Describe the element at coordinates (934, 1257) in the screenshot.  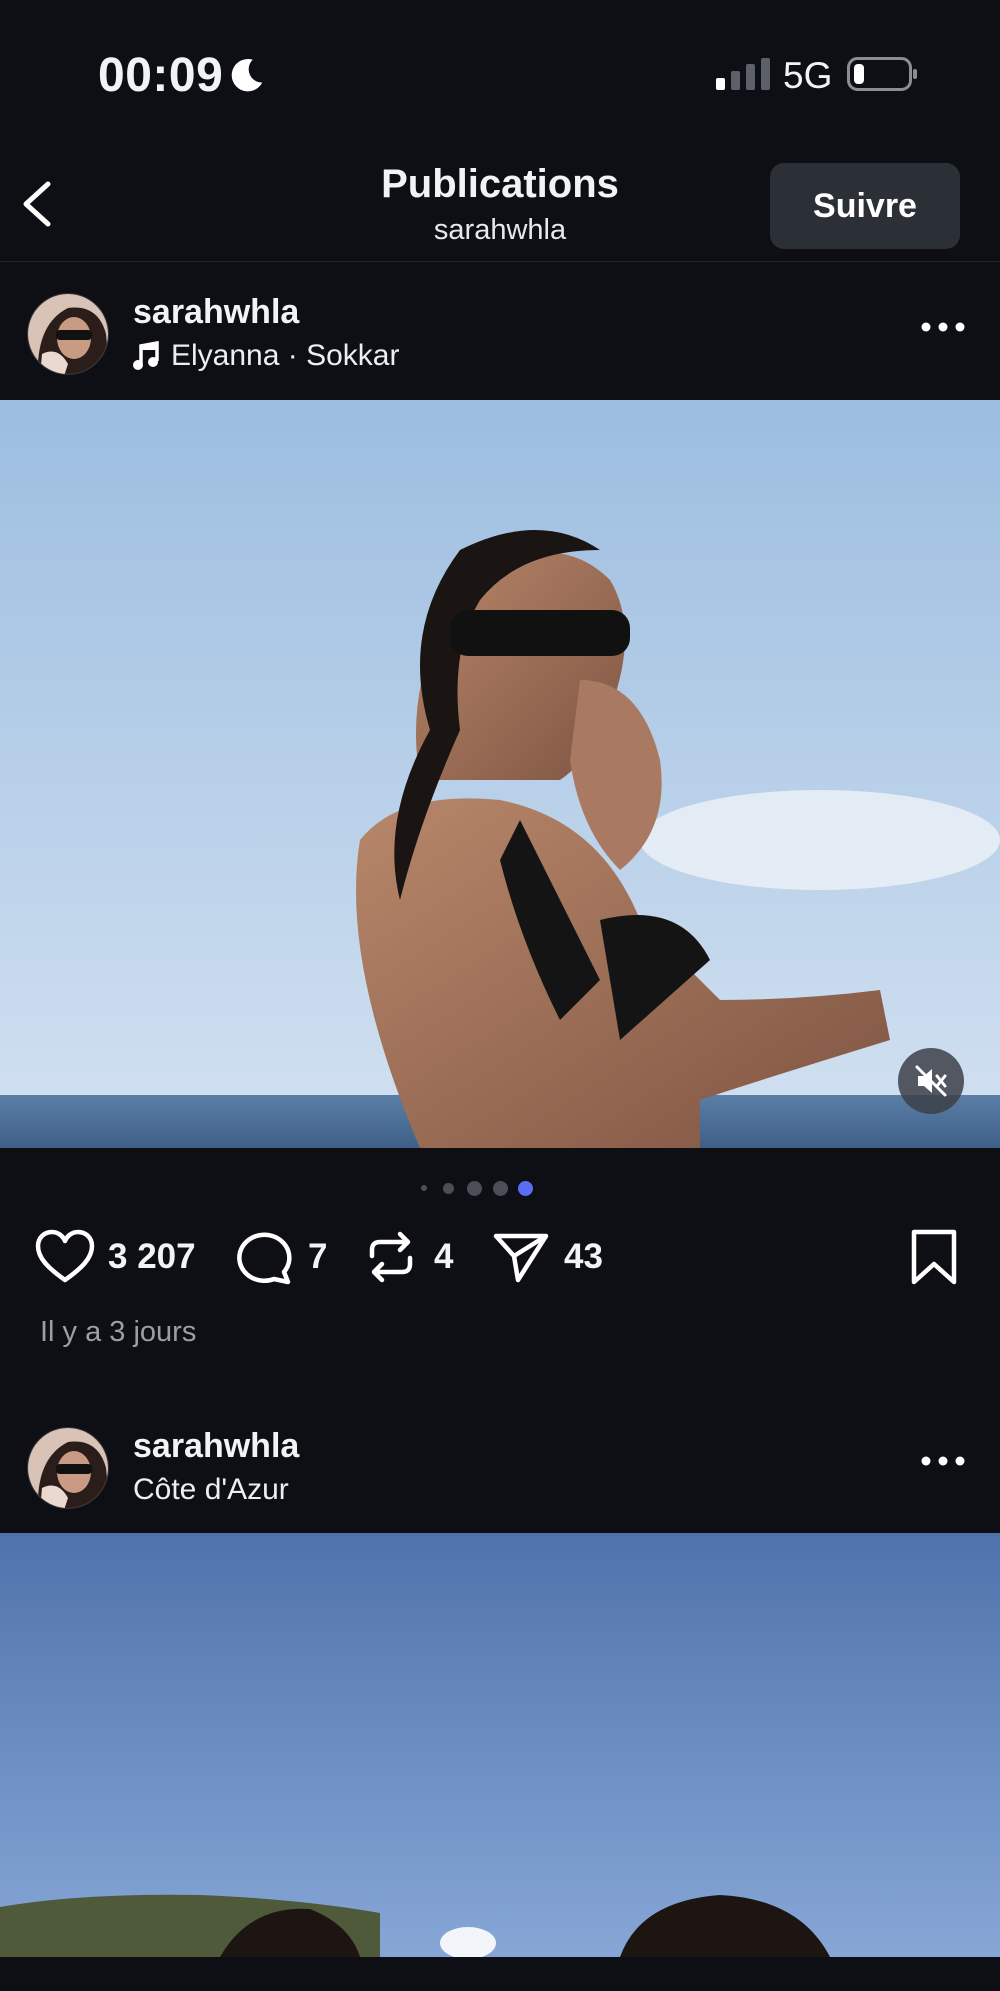
I see `bookmark-icon` at that location.